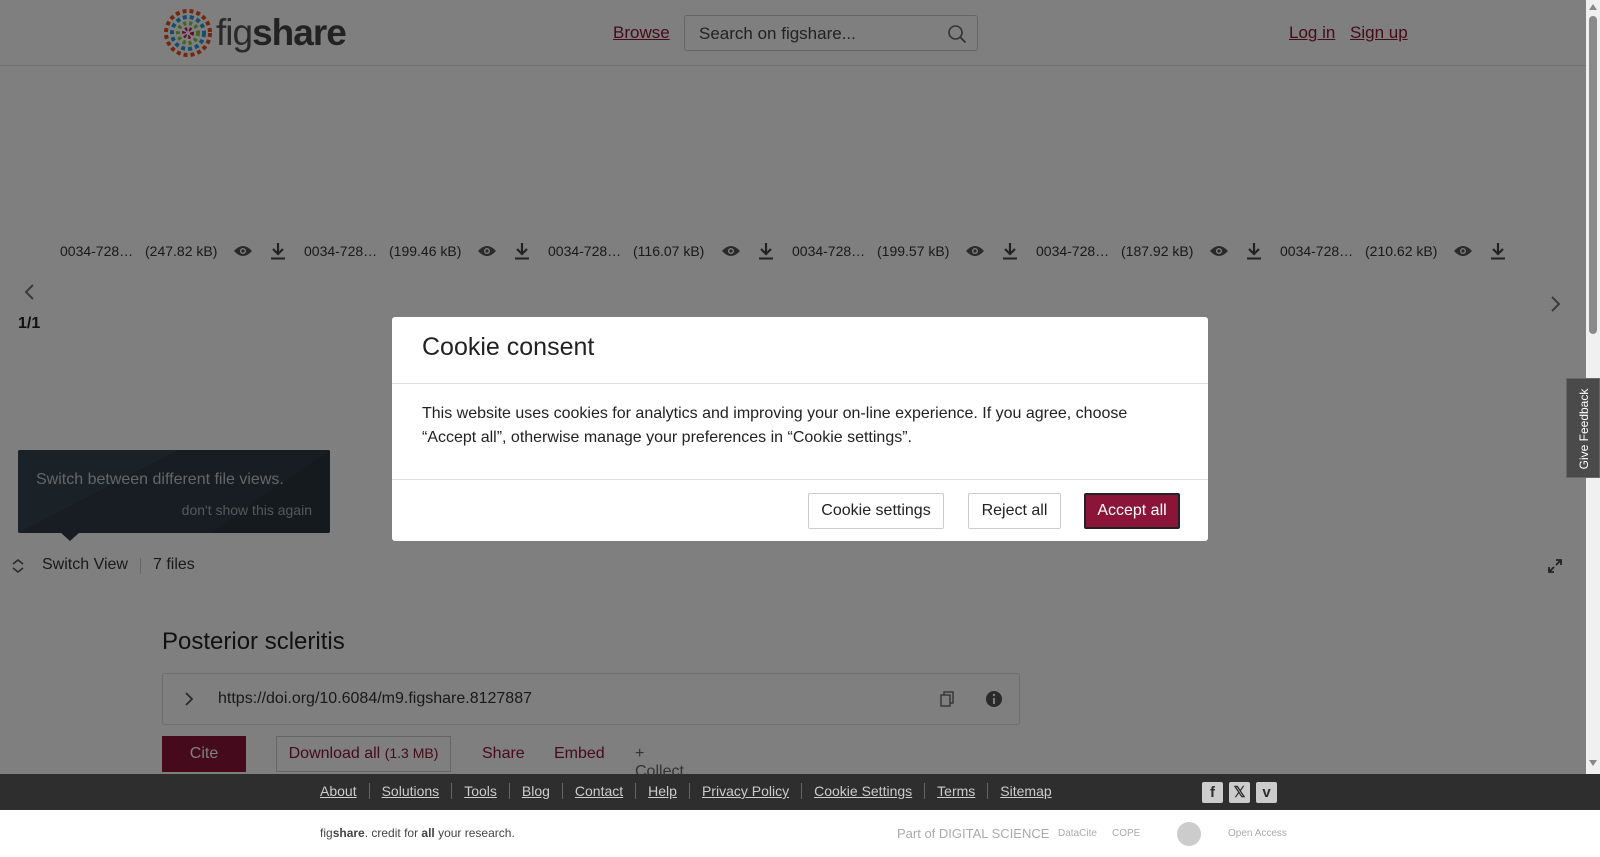 Image resolution: width=1600 pixels, height=857 pixels. Describe the element at coordinates (1593, 7) in the screenshot. I see `scroll-up-arrow` at that location.